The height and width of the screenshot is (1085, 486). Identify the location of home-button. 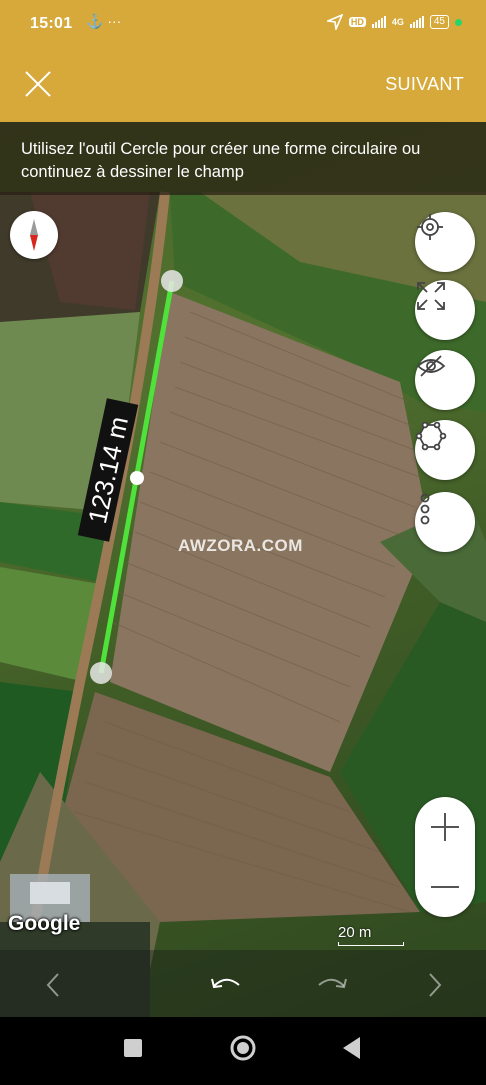
(243, 1048).